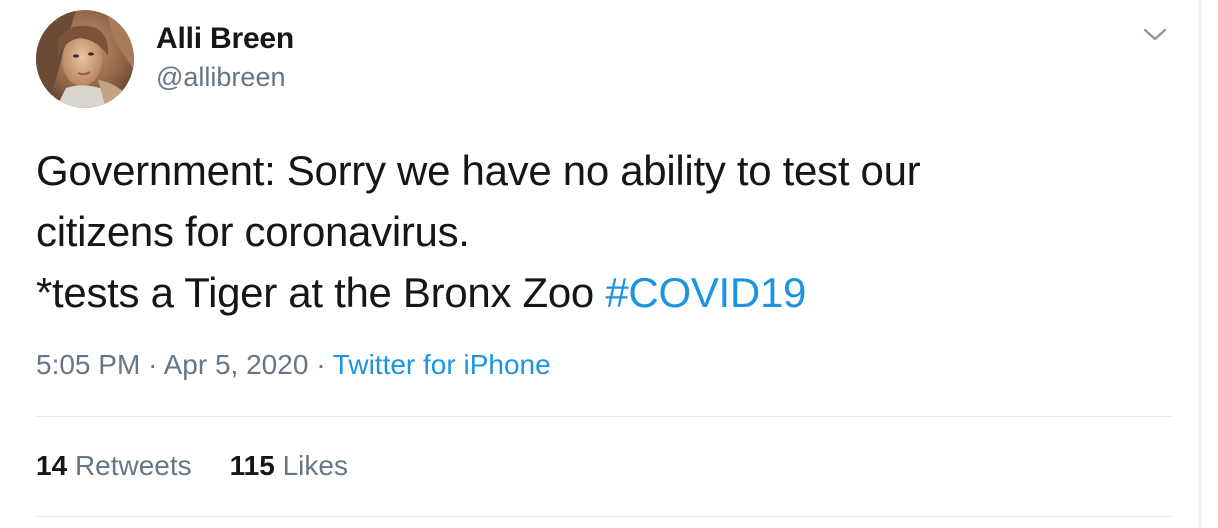  I want to click on tweet-line-text: *tests a Tiger at the Bronx Zoo, so click(315, 292).